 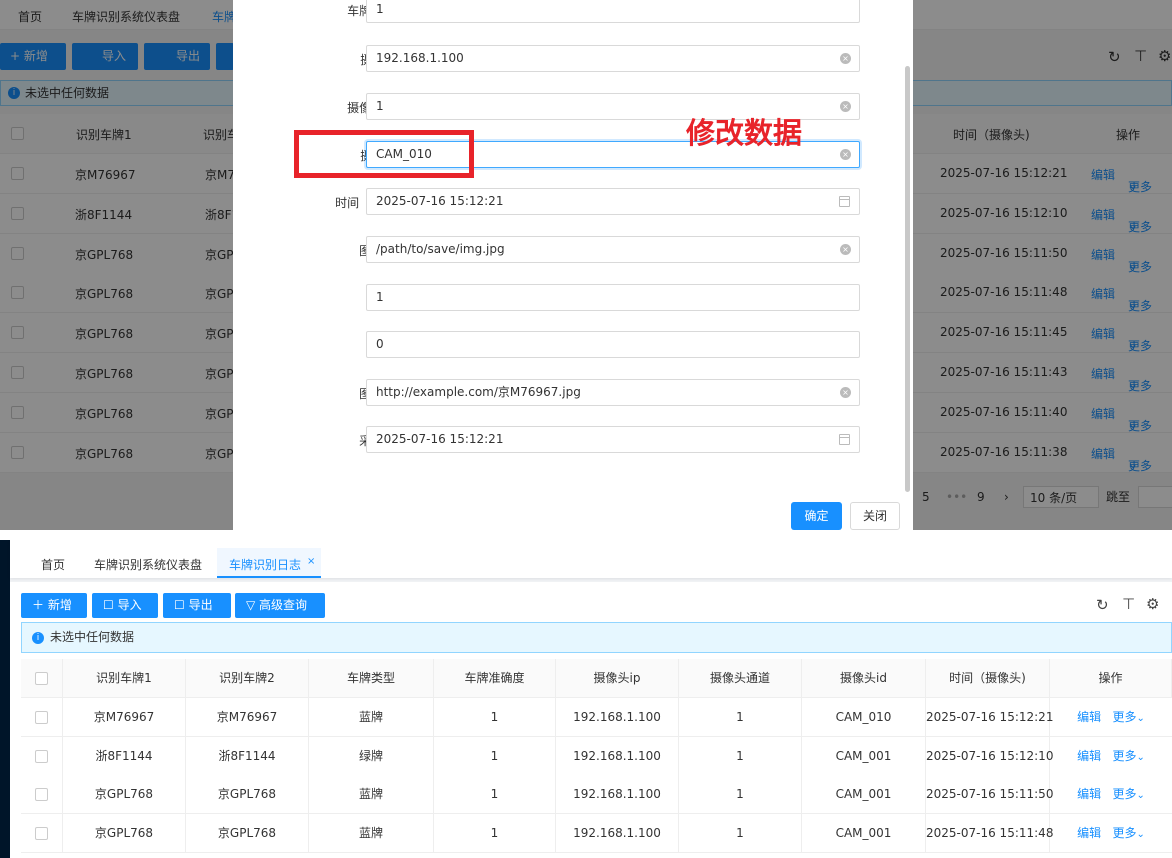 I want to click on add-button: ＋ 新增, so click(x=54, y=605).